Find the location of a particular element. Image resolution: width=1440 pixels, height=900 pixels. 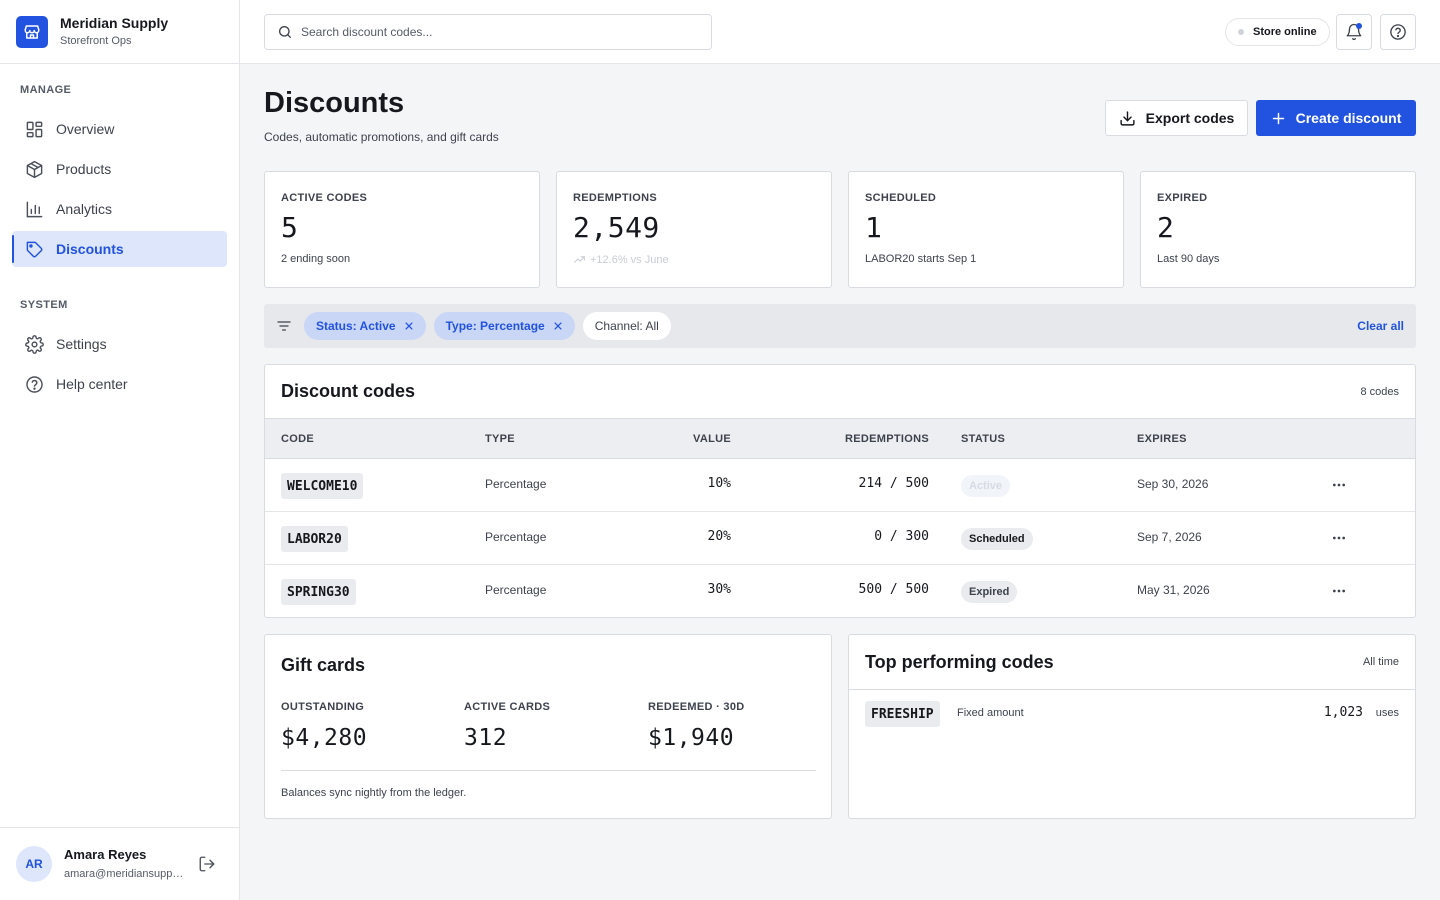

gift-metric-label: ACTIVE CARDS is located at coordinates (507, 707).